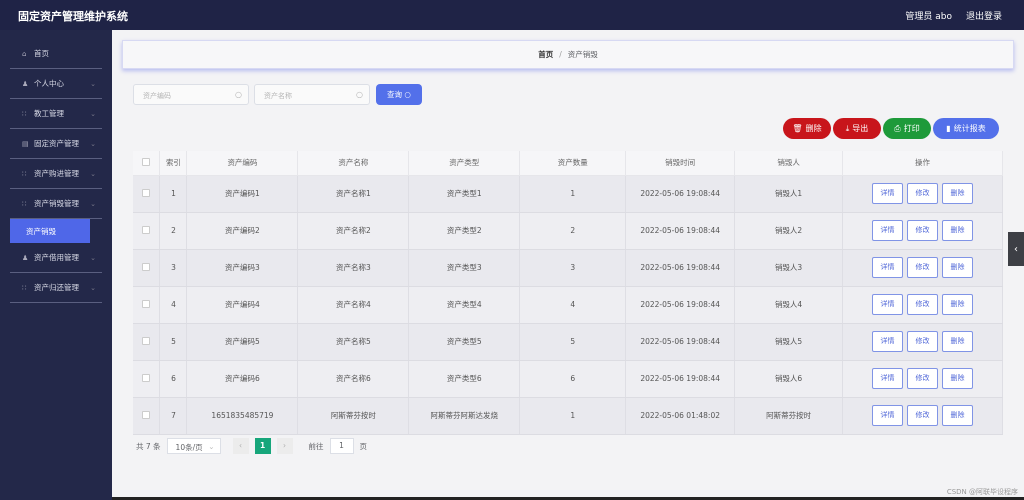  I want to click on query-button: 查询 ○, so click(399, 94).